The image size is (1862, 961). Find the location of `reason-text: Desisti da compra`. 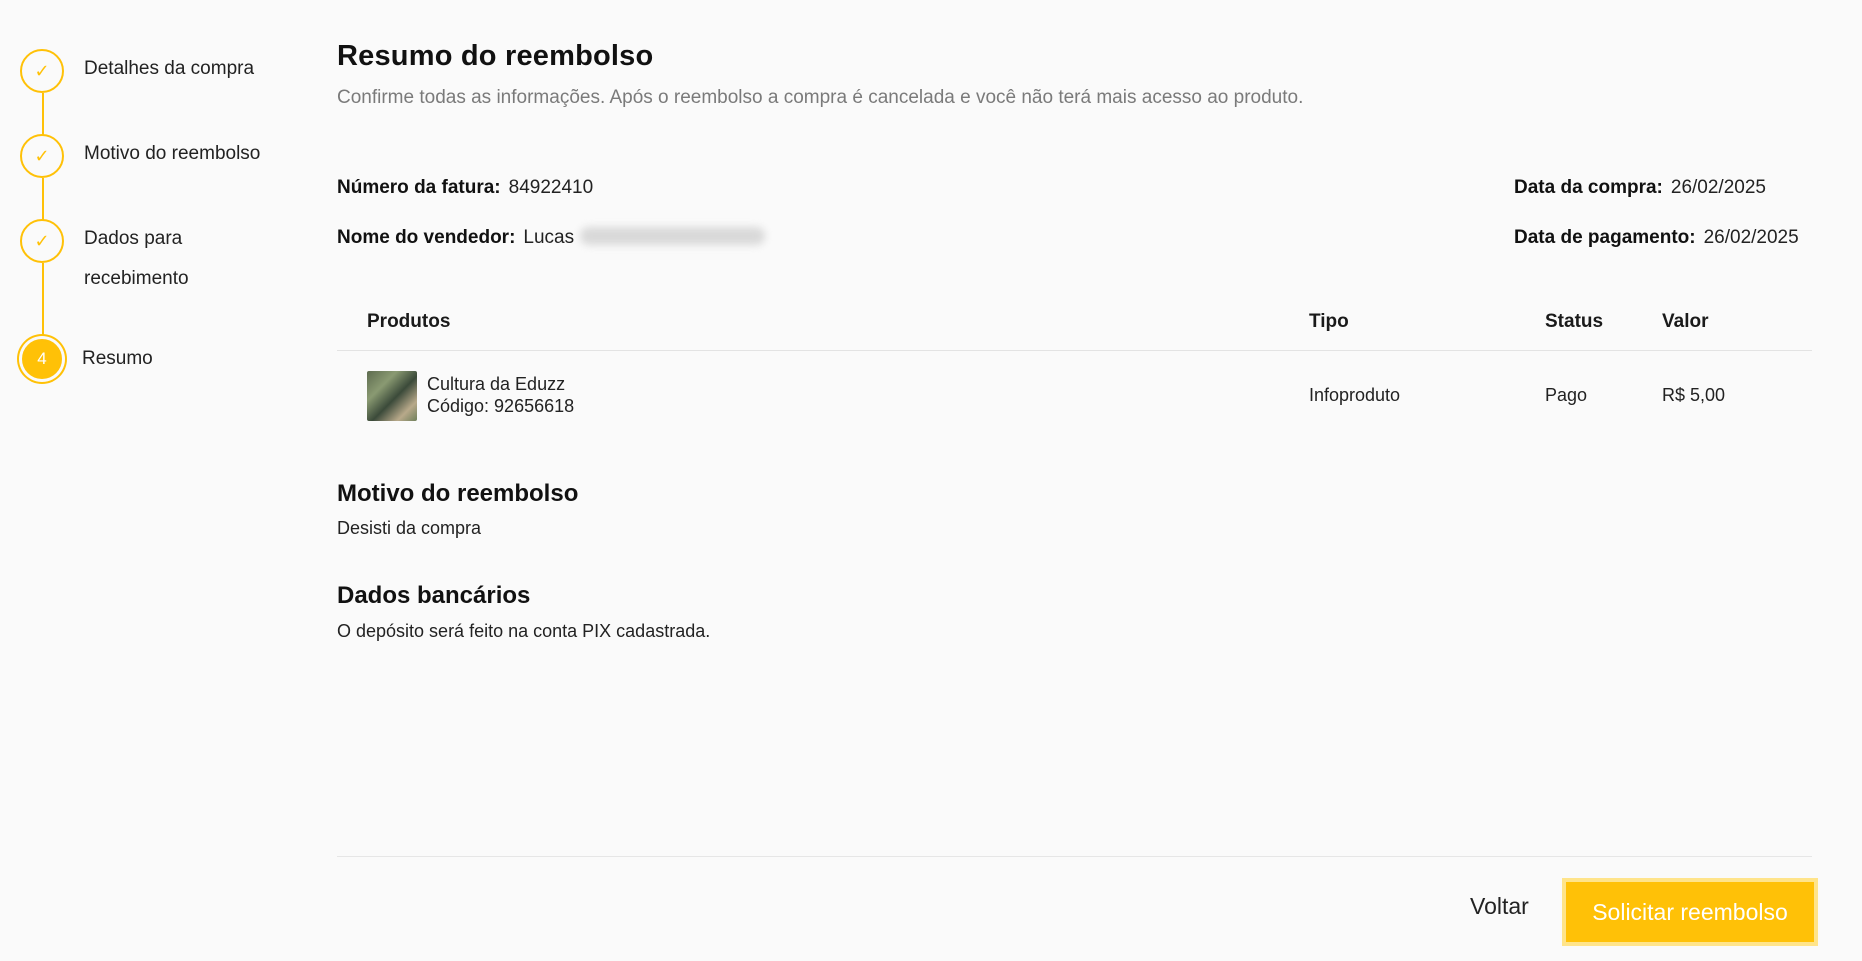

reason-text: Desisti da compra is located at coordinates (409, 528).